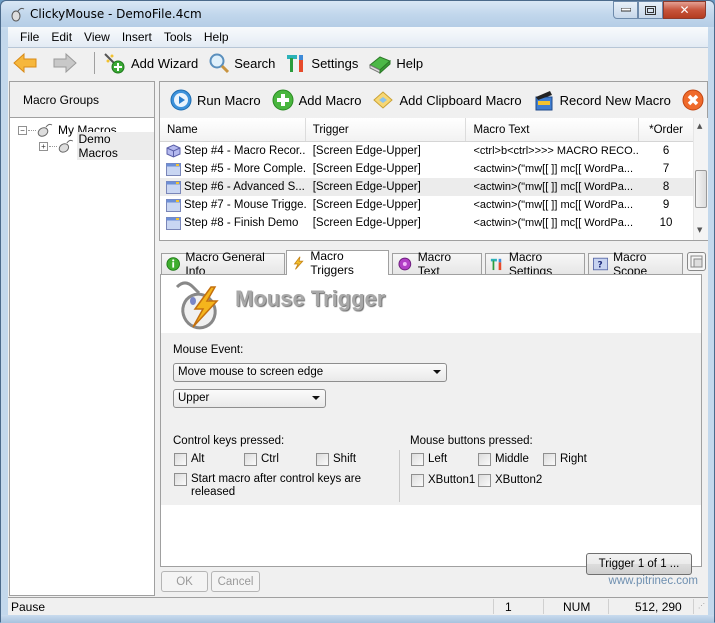  Describe the element at coordinates (150, 63) in the screenshot. I see `add-wizard-button: Add Wizard` at that location.